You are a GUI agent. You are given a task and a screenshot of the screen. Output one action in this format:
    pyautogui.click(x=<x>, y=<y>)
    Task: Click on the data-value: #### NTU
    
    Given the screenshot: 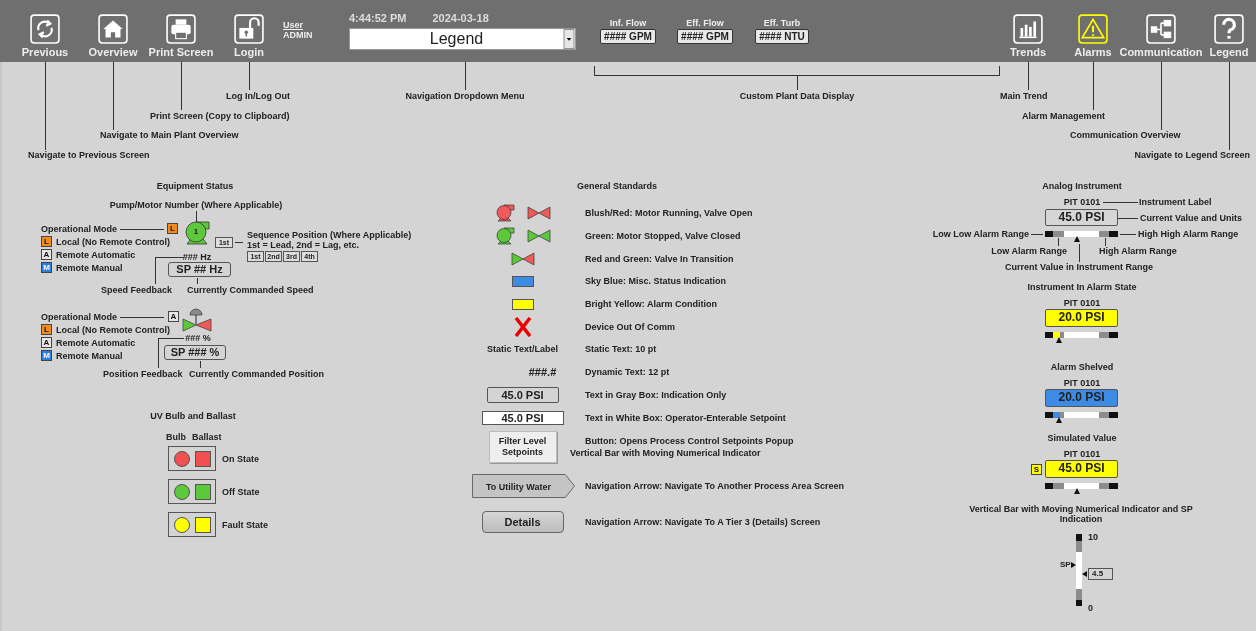 What is the action you would take?
    pyautogui.click(x=782, y=36)
    